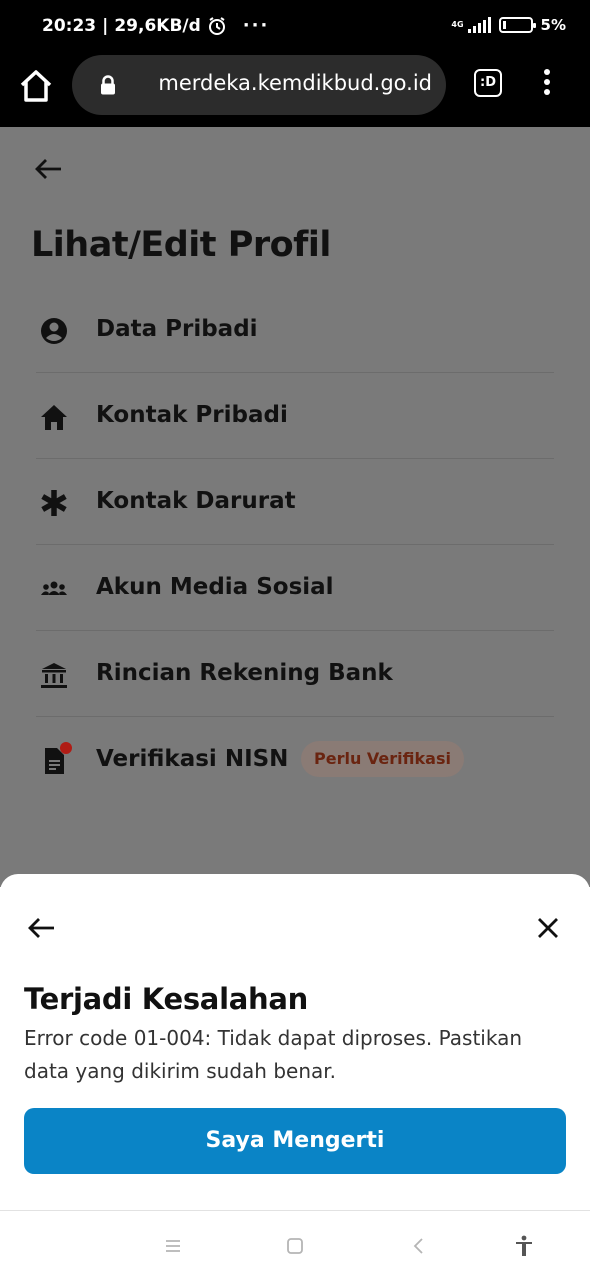 This screenshot has height=1280, width=590. Describe the element at coordinates (517, 25) in the screenshot. I see `battery-icon` at that location.